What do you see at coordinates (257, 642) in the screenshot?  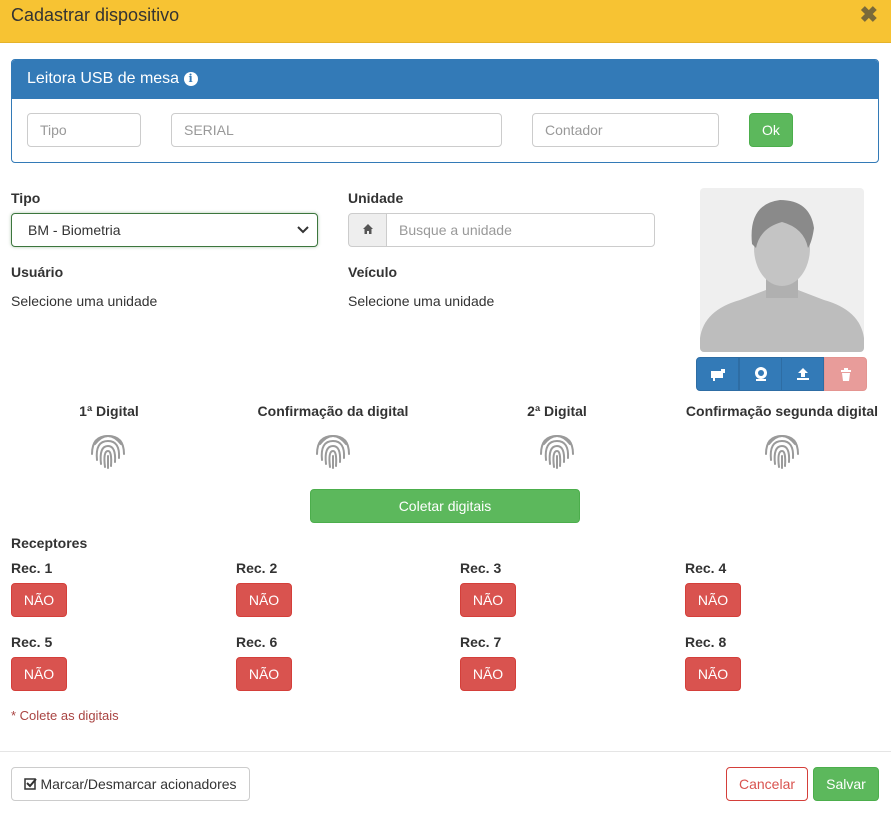 I see `rec-label: Rec. 6` at bounding box center [257, 642].